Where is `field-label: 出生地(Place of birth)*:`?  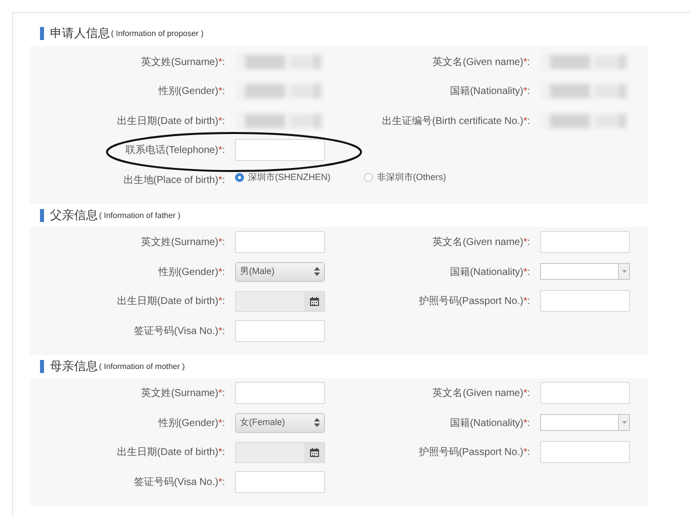 field-label: 出生地(Place of birth)*: is located at coordinates (173, 180).